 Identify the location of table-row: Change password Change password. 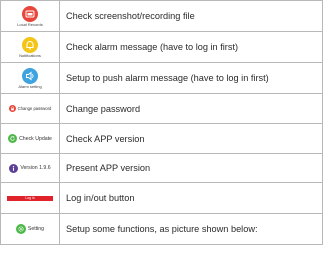
(161, 108).